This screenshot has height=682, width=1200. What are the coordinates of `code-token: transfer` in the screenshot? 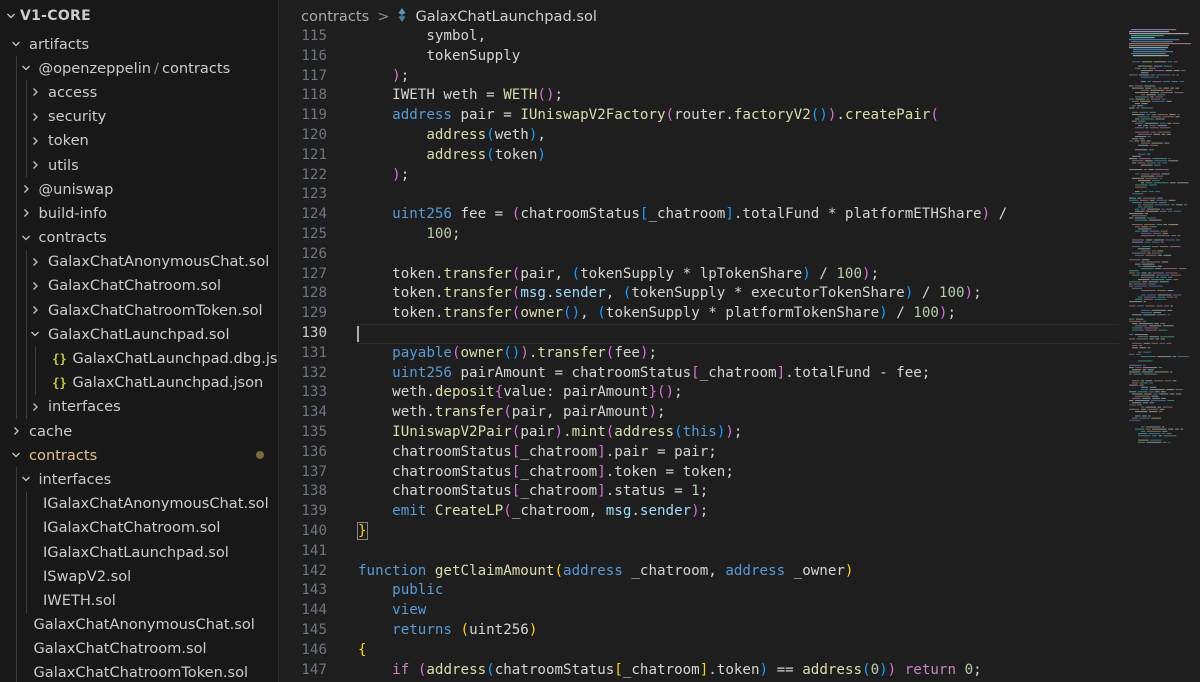 It's located at (477, 313).